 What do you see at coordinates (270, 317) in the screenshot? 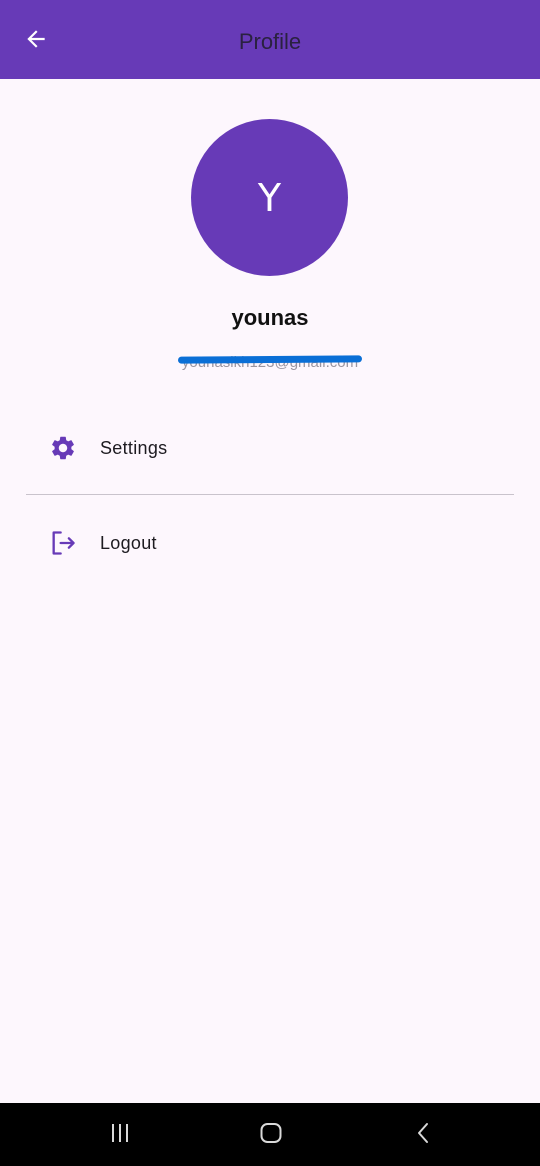
I see `user-name: younas` at bounding box center [270, 317].